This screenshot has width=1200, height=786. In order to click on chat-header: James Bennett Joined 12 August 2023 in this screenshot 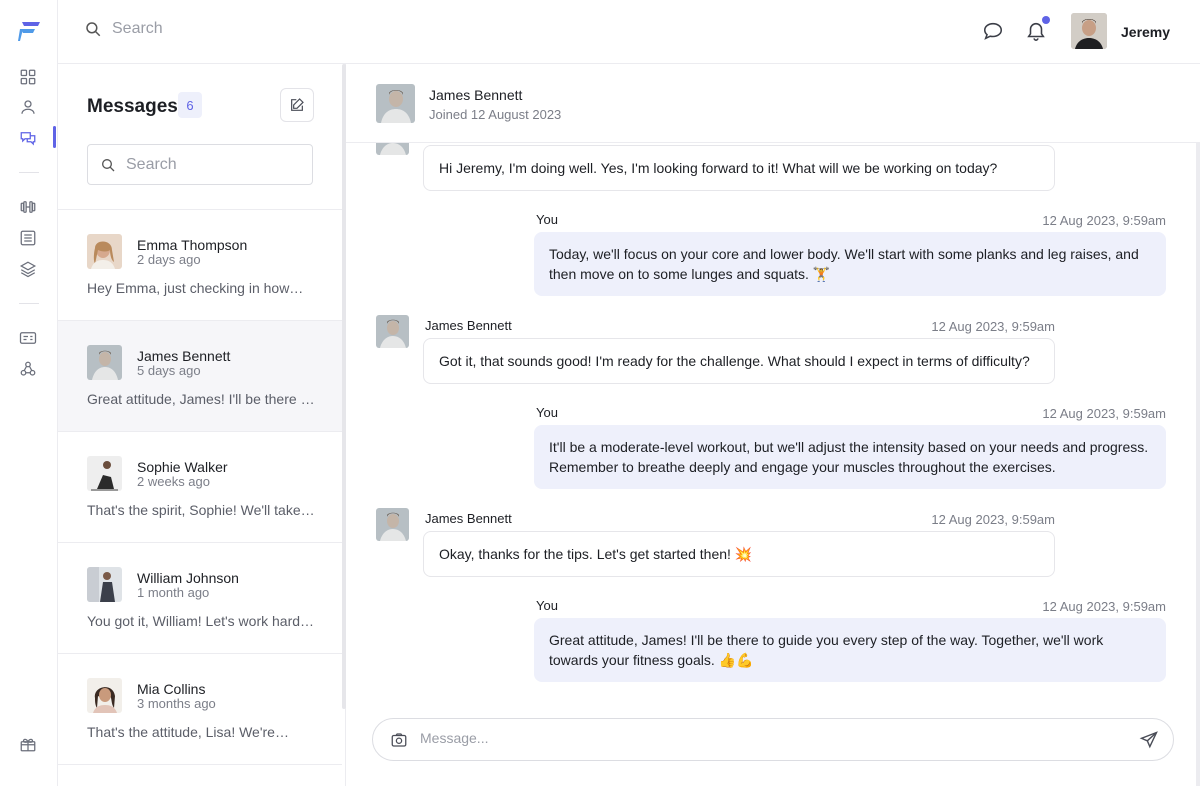, I will do `click(773, 103)`.